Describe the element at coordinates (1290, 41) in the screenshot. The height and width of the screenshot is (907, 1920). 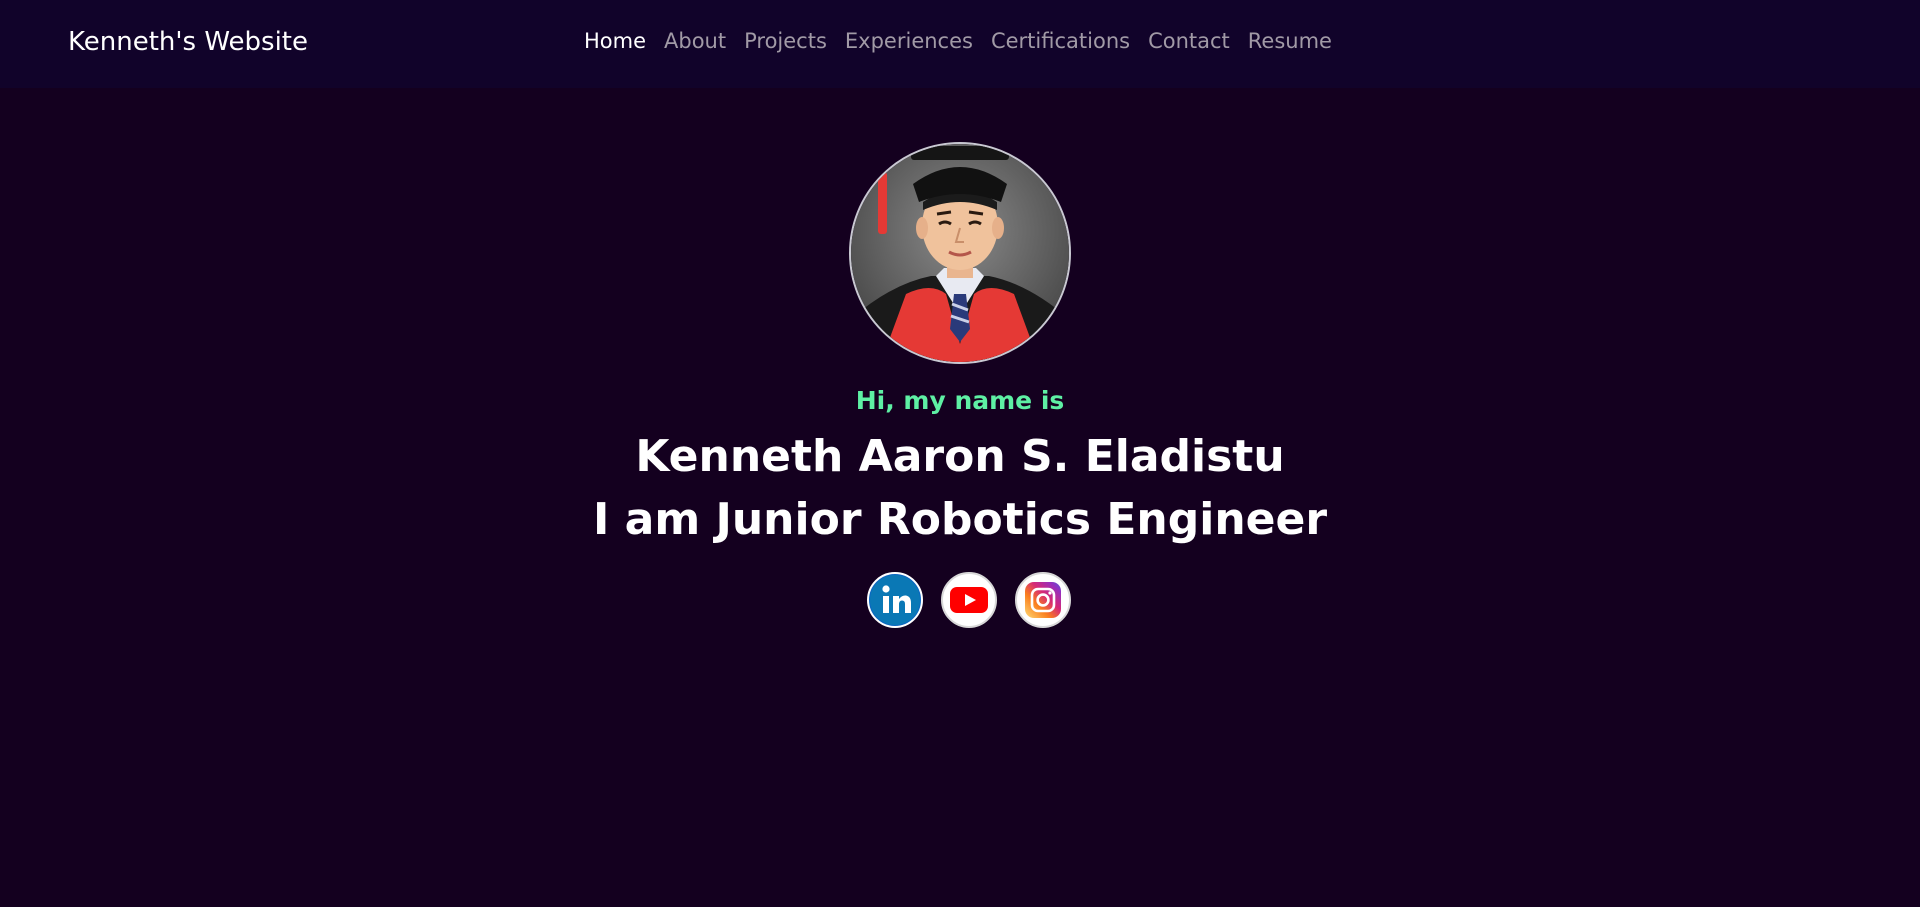
I see `nav-link-resume: Resume` at that location.